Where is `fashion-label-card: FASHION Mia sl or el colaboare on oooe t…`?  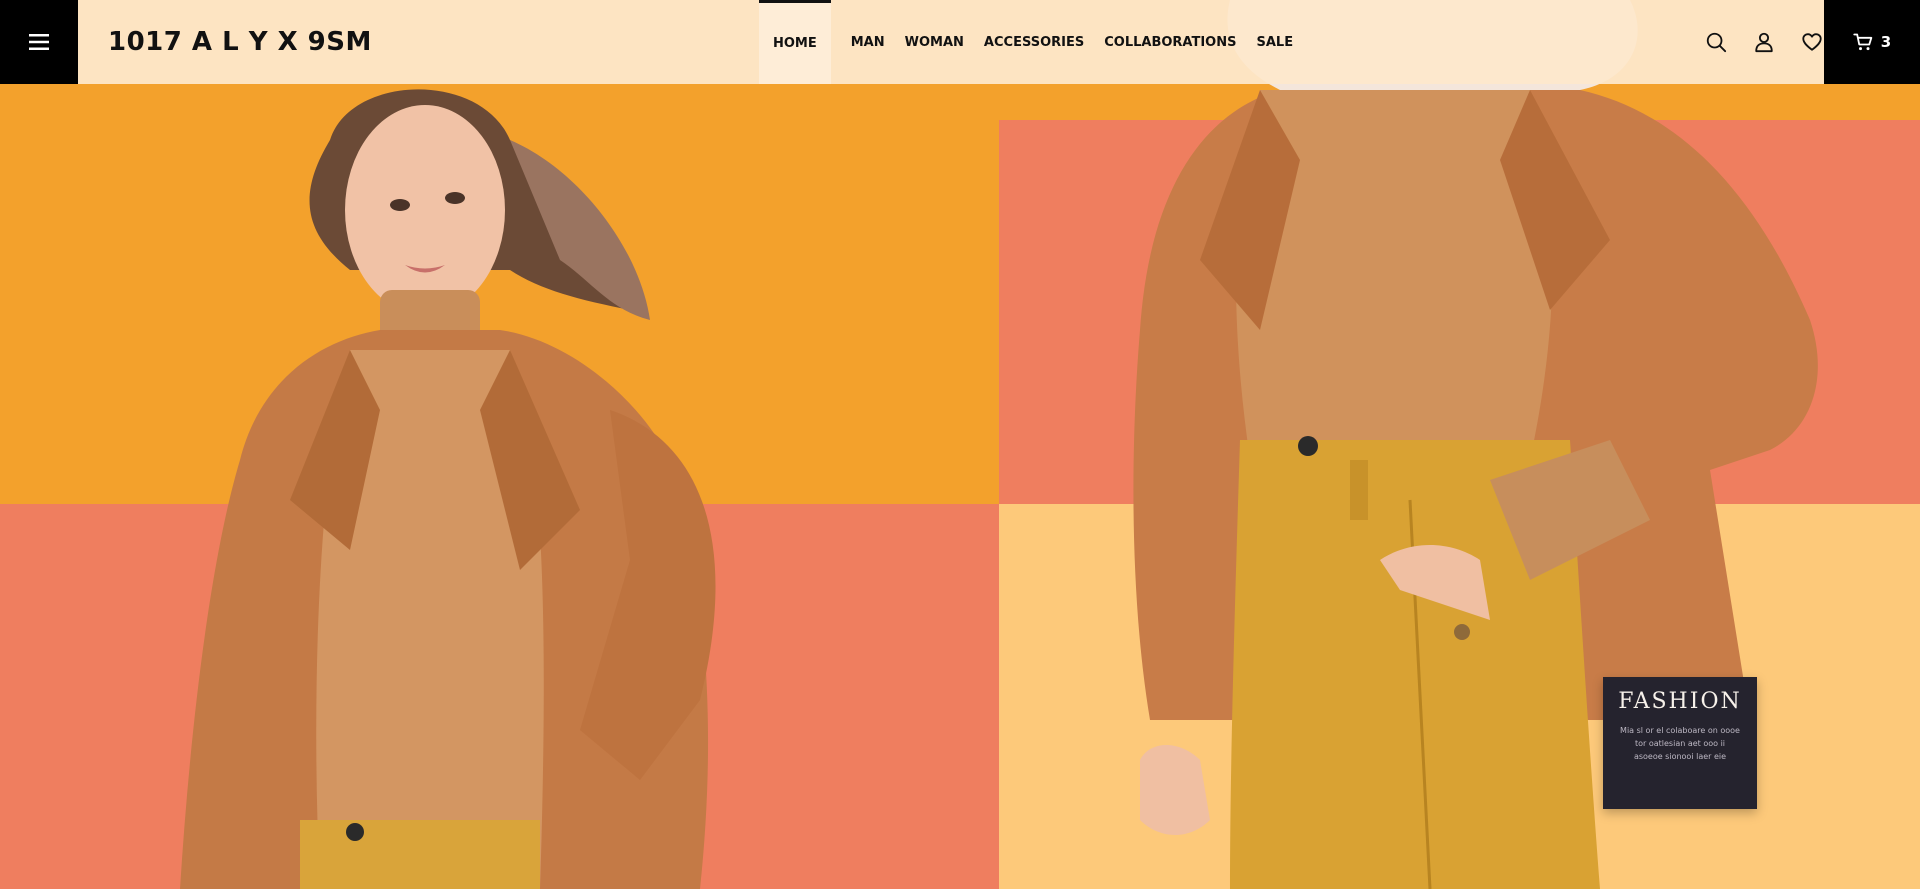
fashion-label-card: FASHION Mia sl or el colaboare on oooe t… is located at coordinates (1680, 743).